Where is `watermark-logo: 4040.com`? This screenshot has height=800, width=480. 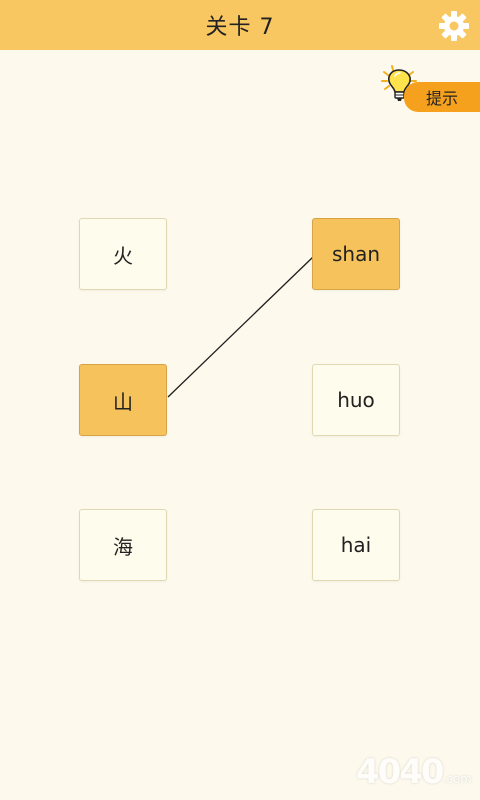 watermark-logo: 4040.com is located at coordinates (414, 772).